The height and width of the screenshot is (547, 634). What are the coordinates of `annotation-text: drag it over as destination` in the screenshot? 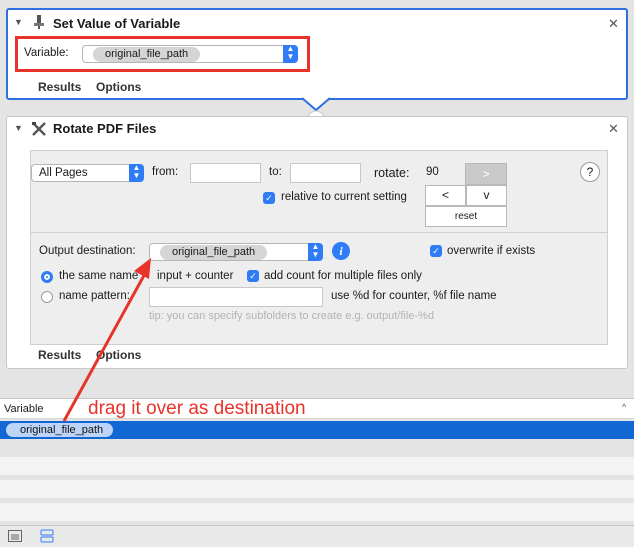 It's located at (197, 408).